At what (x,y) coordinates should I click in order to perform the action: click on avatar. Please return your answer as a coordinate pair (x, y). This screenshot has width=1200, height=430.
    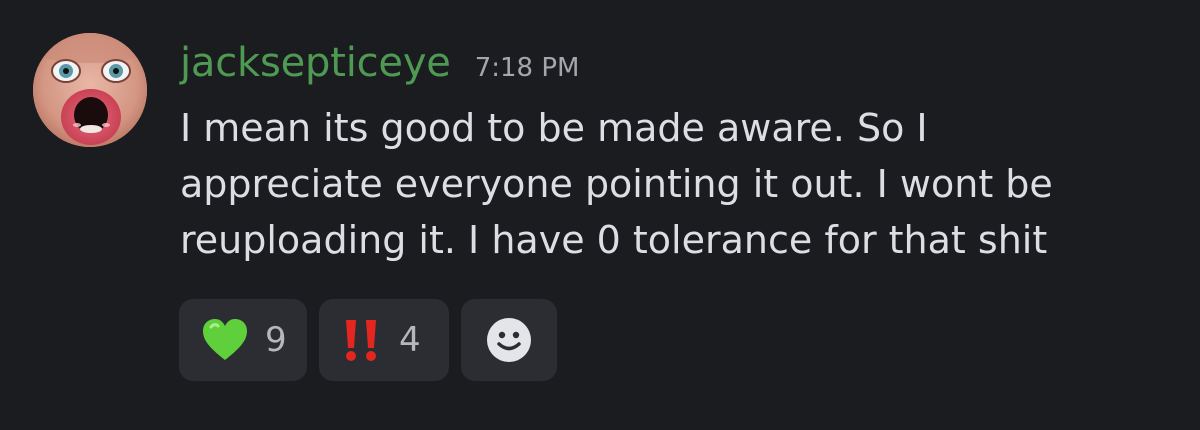
    Looking at the image, I should click on (90, 90).